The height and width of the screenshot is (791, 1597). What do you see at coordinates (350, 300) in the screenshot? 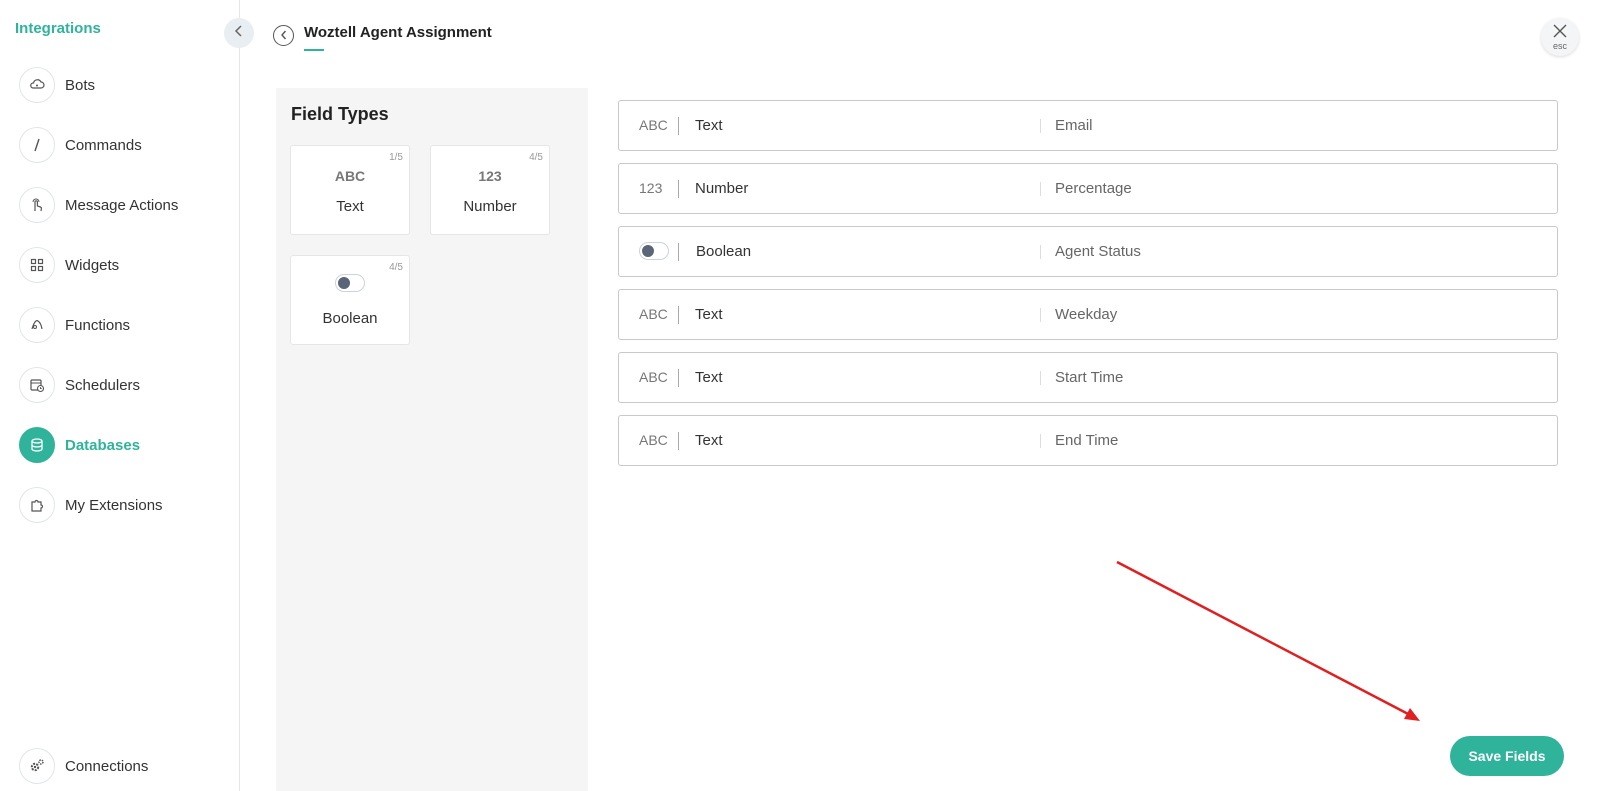
I see `field-type-card-boolean: 4/5 Boolean` at bounding box center [350, 300].